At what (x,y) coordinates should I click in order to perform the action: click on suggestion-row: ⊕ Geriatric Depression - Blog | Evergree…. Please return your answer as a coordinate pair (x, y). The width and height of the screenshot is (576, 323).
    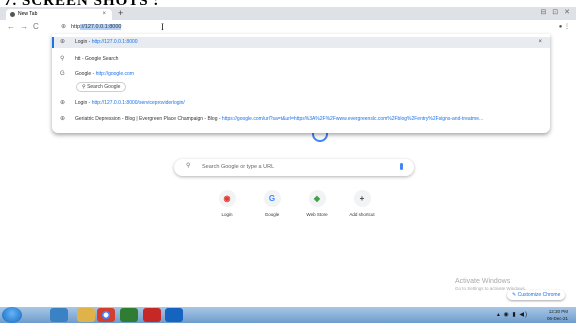
    Looking at the image, I should click on (301, 119).